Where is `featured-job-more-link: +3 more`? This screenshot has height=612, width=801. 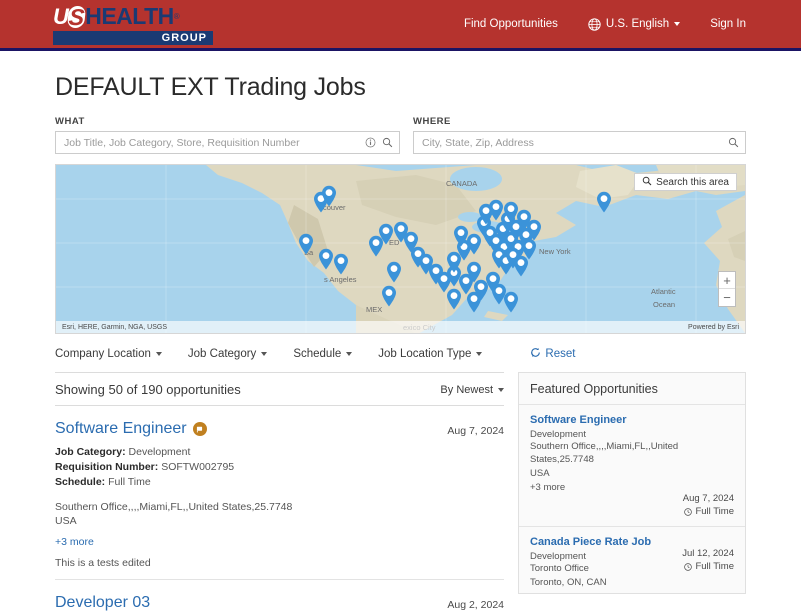
featured-job-more-link: +3 more is located at coordinates (632, 487).